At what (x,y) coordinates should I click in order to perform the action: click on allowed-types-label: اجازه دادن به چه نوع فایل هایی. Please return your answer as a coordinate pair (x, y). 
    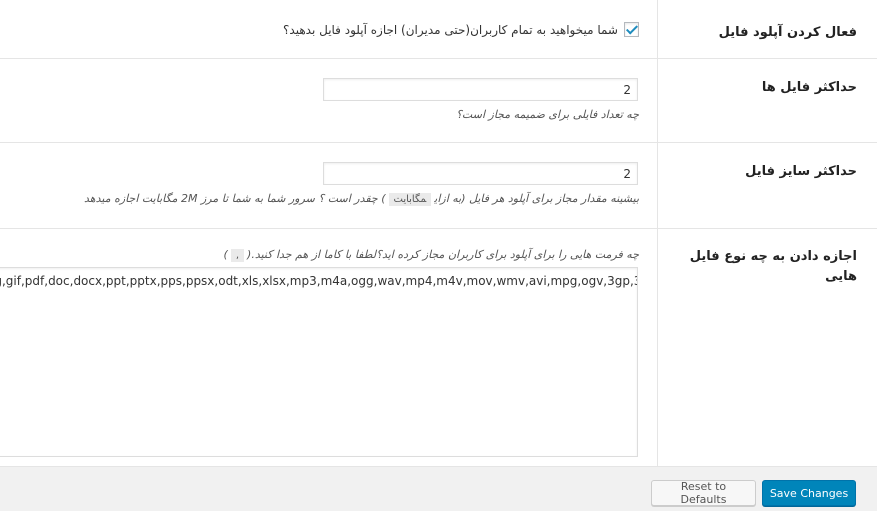
    Looking at the image, I should click on (773, 266).